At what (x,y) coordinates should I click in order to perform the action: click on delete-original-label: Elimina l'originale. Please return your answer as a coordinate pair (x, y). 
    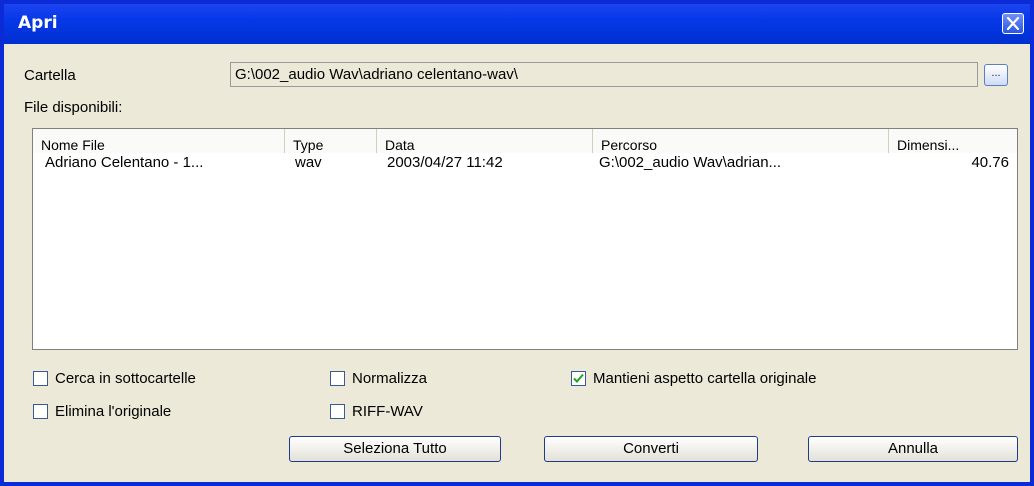
    Looking at the image, I should click on (113, 411).